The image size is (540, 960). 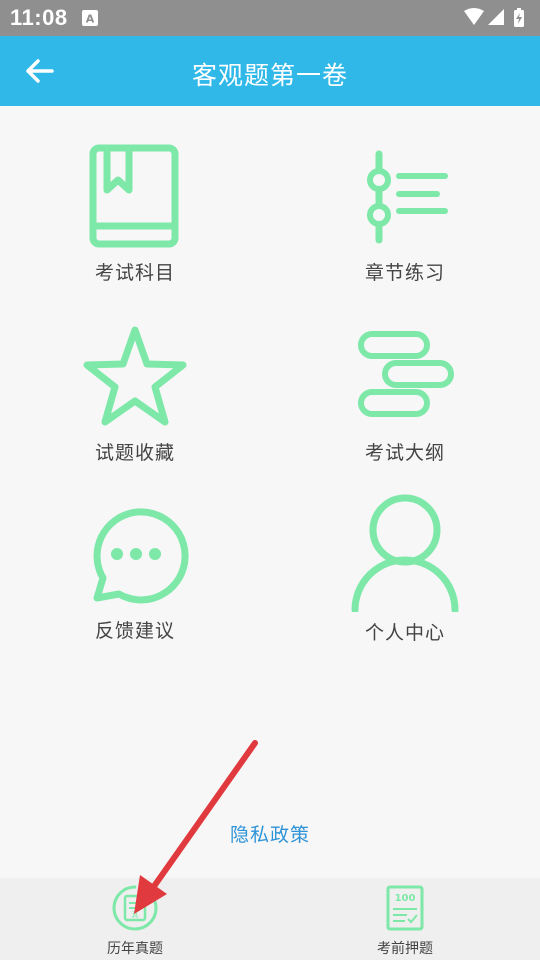 I want to click on status-time: 11:08, so click(x=39, y=17).